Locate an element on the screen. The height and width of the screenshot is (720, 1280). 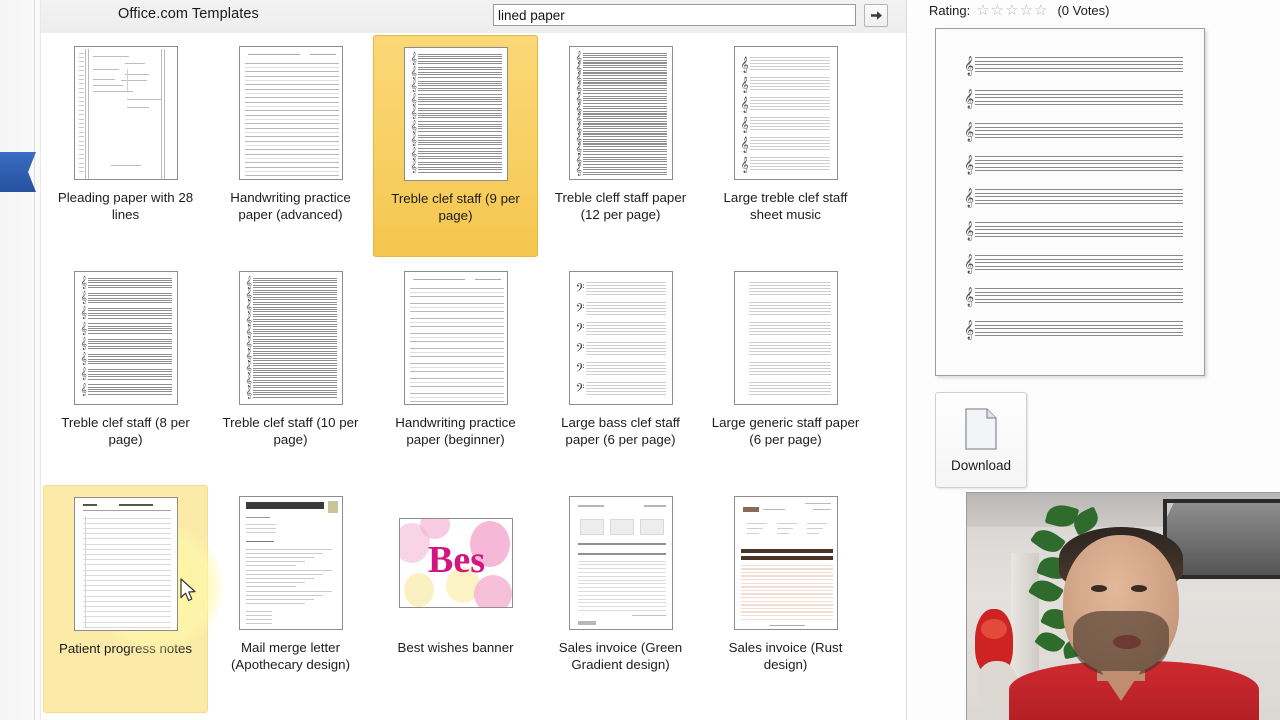
arrow-right-icon is located at coordinates (876, 15).